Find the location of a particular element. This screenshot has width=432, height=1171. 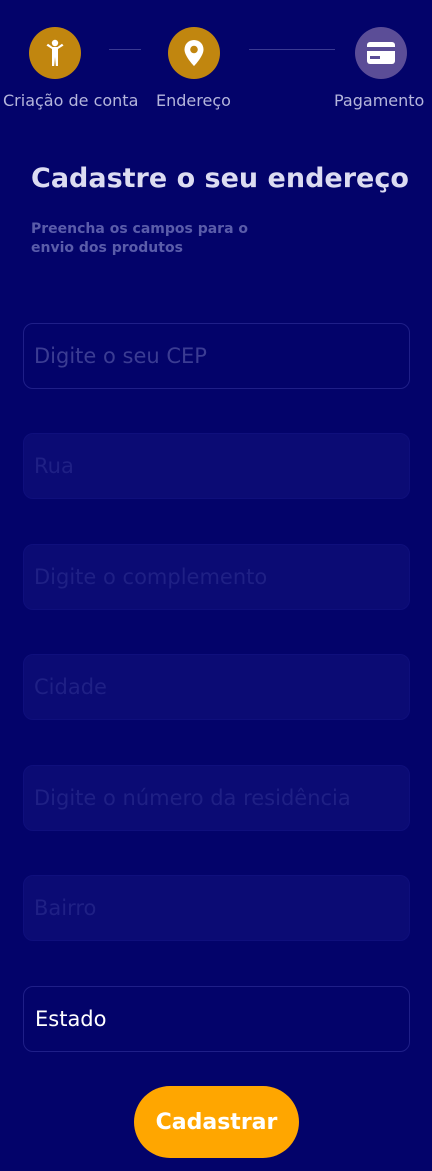

street-field is located at coordinates (216, 466).